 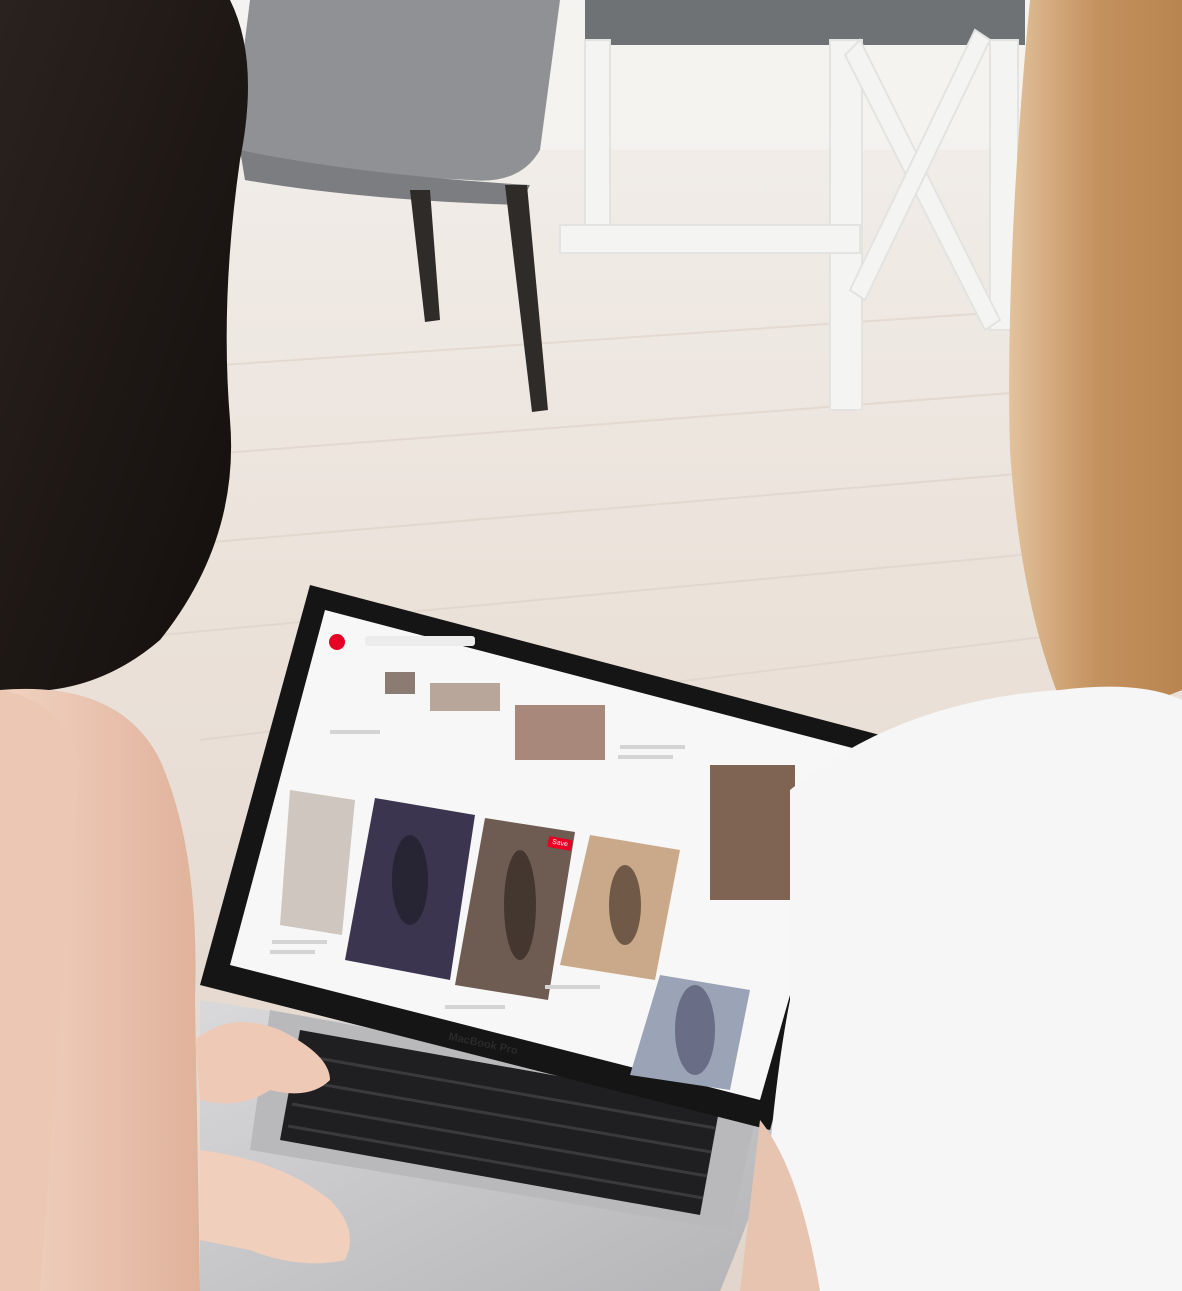 What do you see at coordinates (337, 642) in the screenshot?
I see `pinterest-logo-icon` at bounding box center [337, 642].